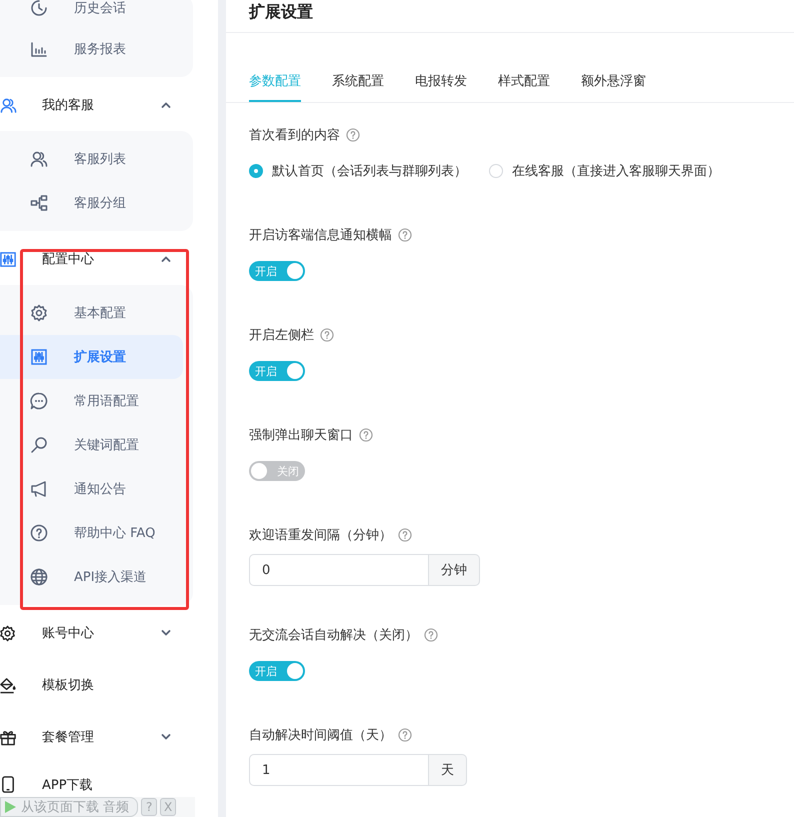 This screenshot has width=794, height=817. Describe the element at coordinates (281, 335) in the screenshot. I see `field-label: 开启左侧栏` at that location.